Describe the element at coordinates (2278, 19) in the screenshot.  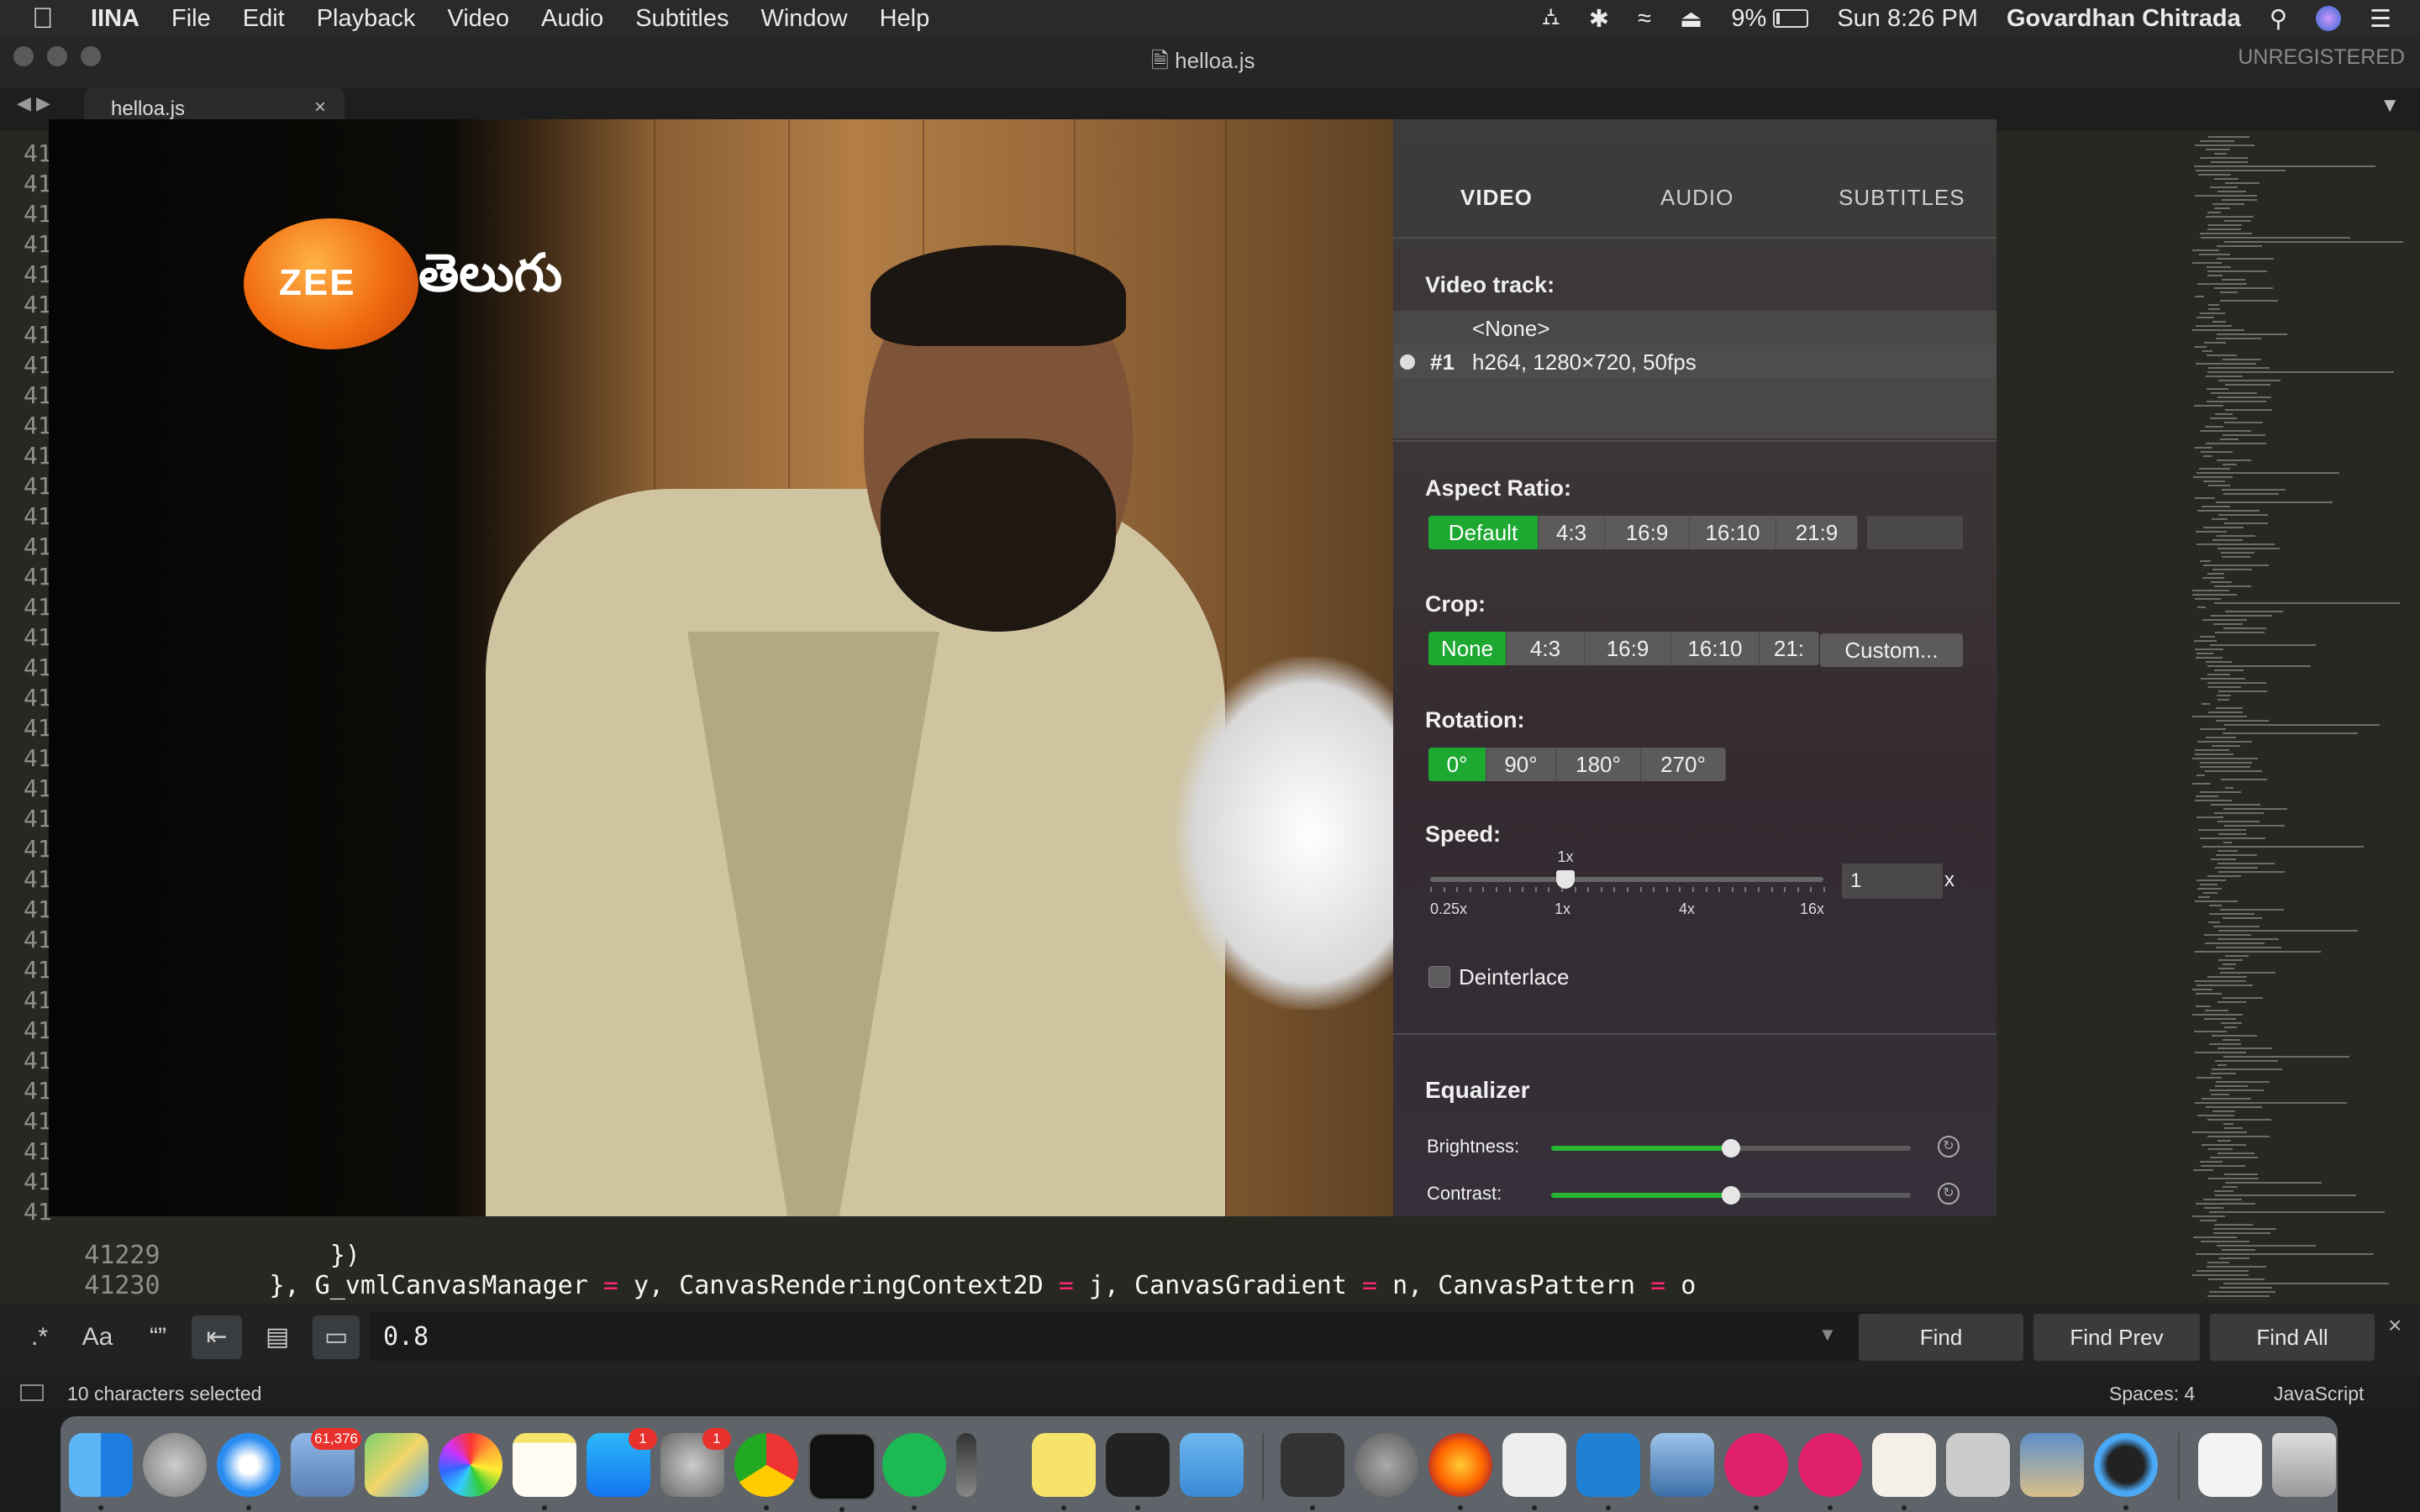
I see `spotlight-search-icon: ⚲` at that location.